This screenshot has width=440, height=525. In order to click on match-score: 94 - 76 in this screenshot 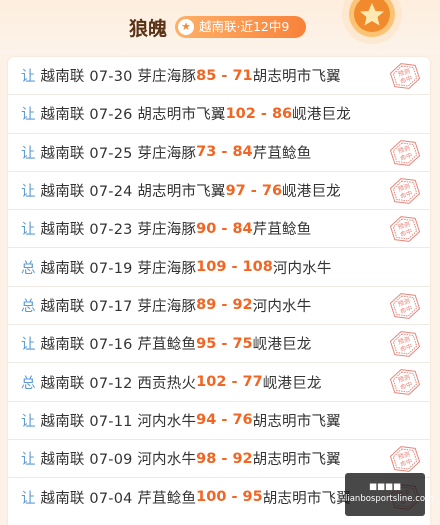, I will do `click(224, 420)`.